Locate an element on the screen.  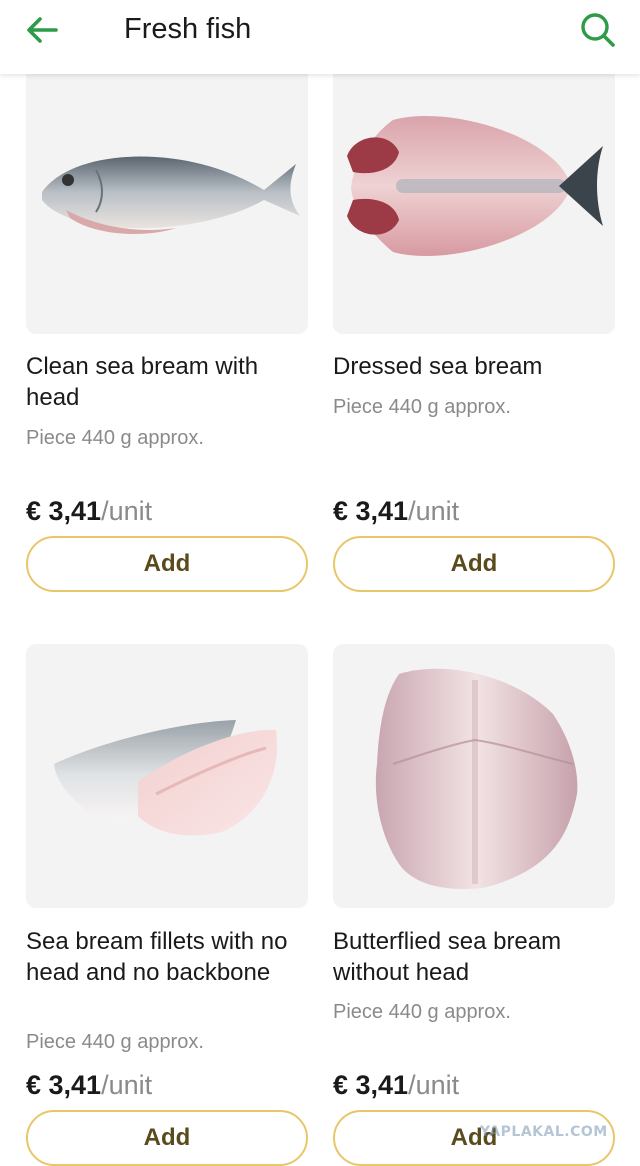
page-title: Fresh fish is located at coordinates (188, 29).